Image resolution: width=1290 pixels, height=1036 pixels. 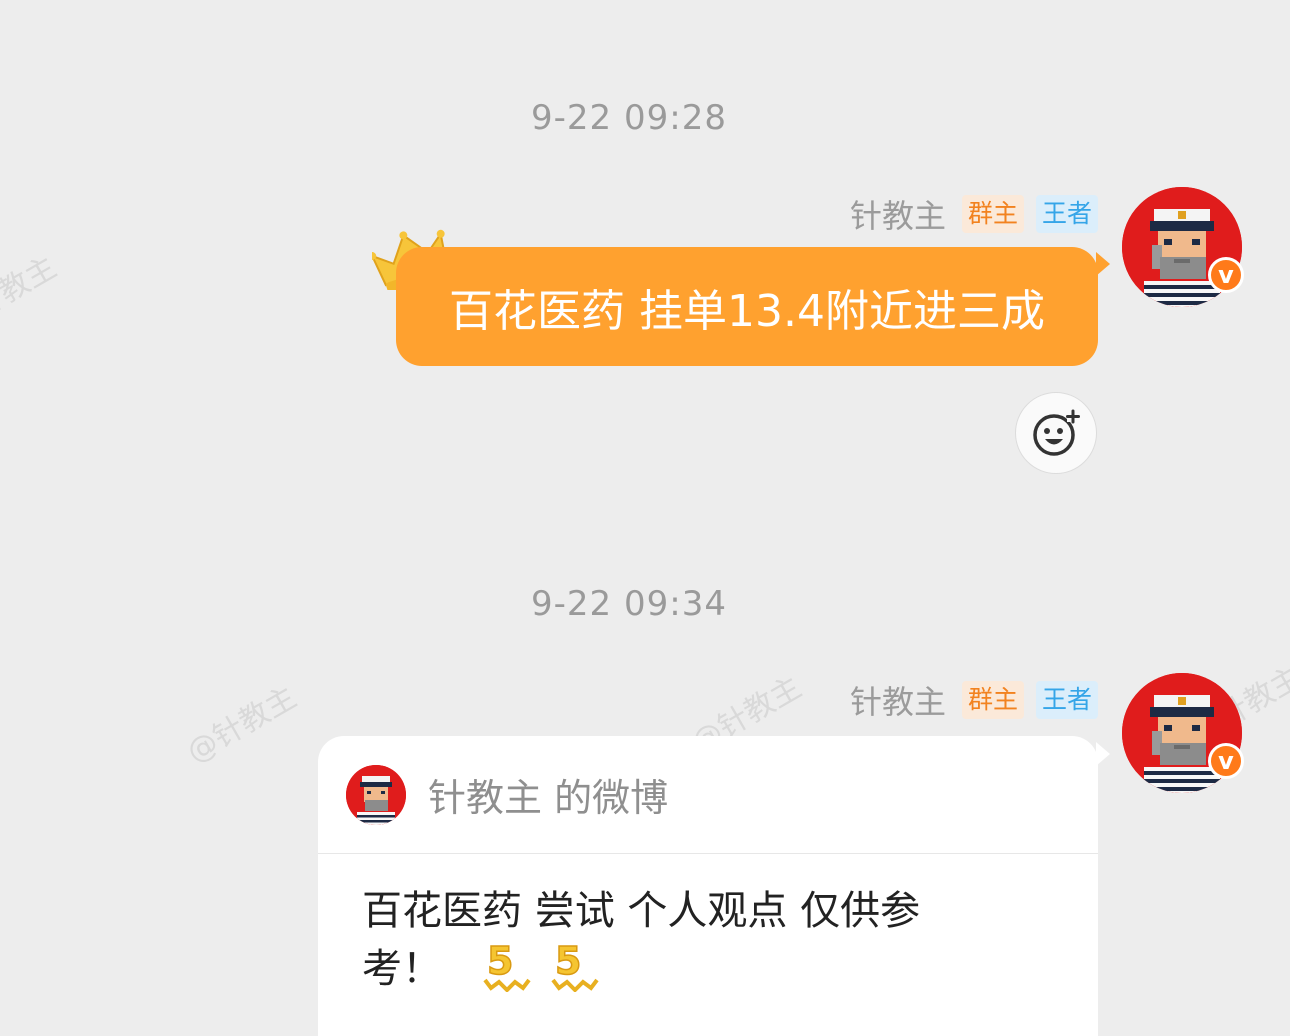 I want to click on avatar-image, so click(x=376, y=794).